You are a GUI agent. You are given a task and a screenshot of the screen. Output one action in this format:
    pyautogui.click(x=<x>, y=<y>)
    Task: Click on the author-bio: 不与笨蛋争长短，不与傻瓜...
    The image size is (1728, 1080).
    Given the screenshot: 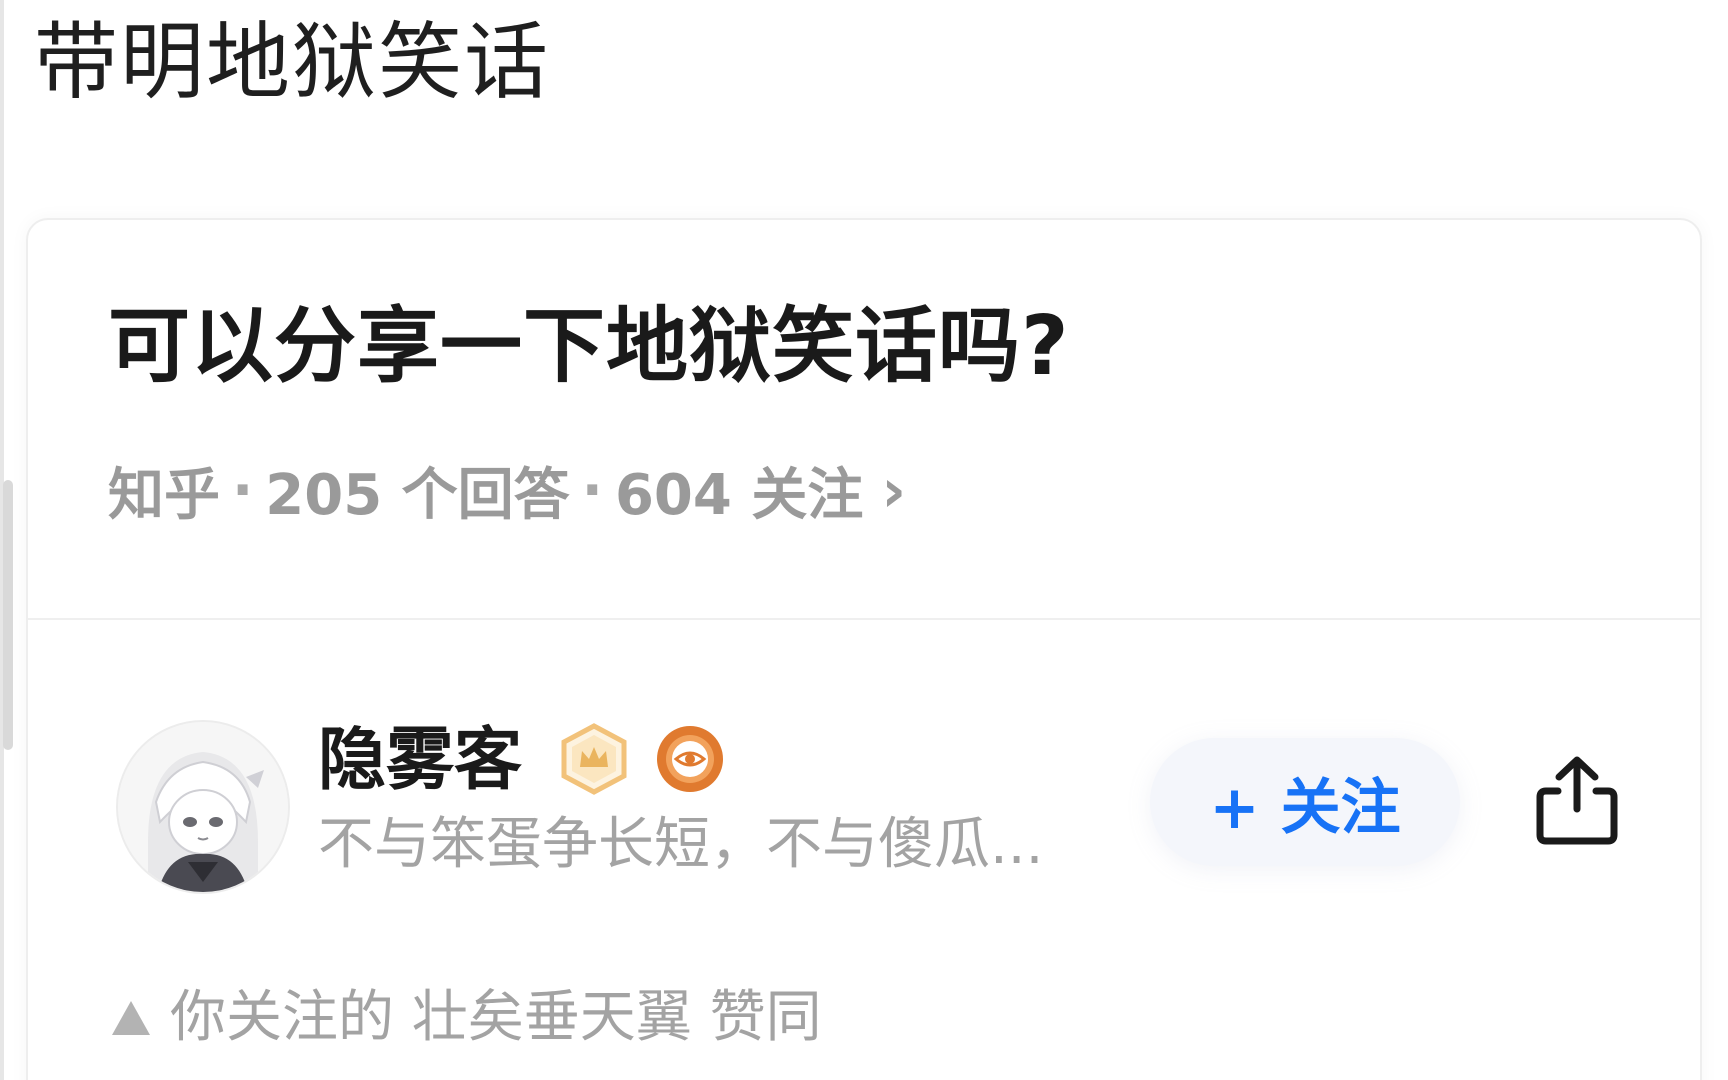 What is the action you would take?
    pyautogui.click(x=681, y=844)
    